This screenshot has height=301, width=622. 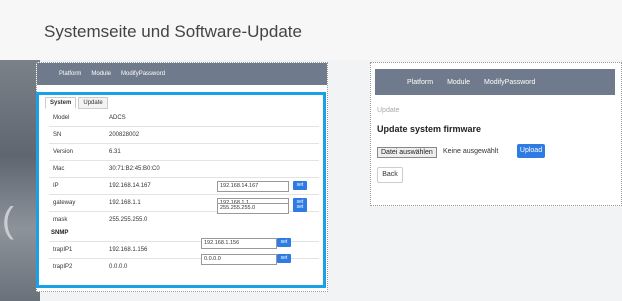 What do you see at coordinates (56, 186) in the screenshot?
I see `row-label: IP` at bounding box center [56, 186].